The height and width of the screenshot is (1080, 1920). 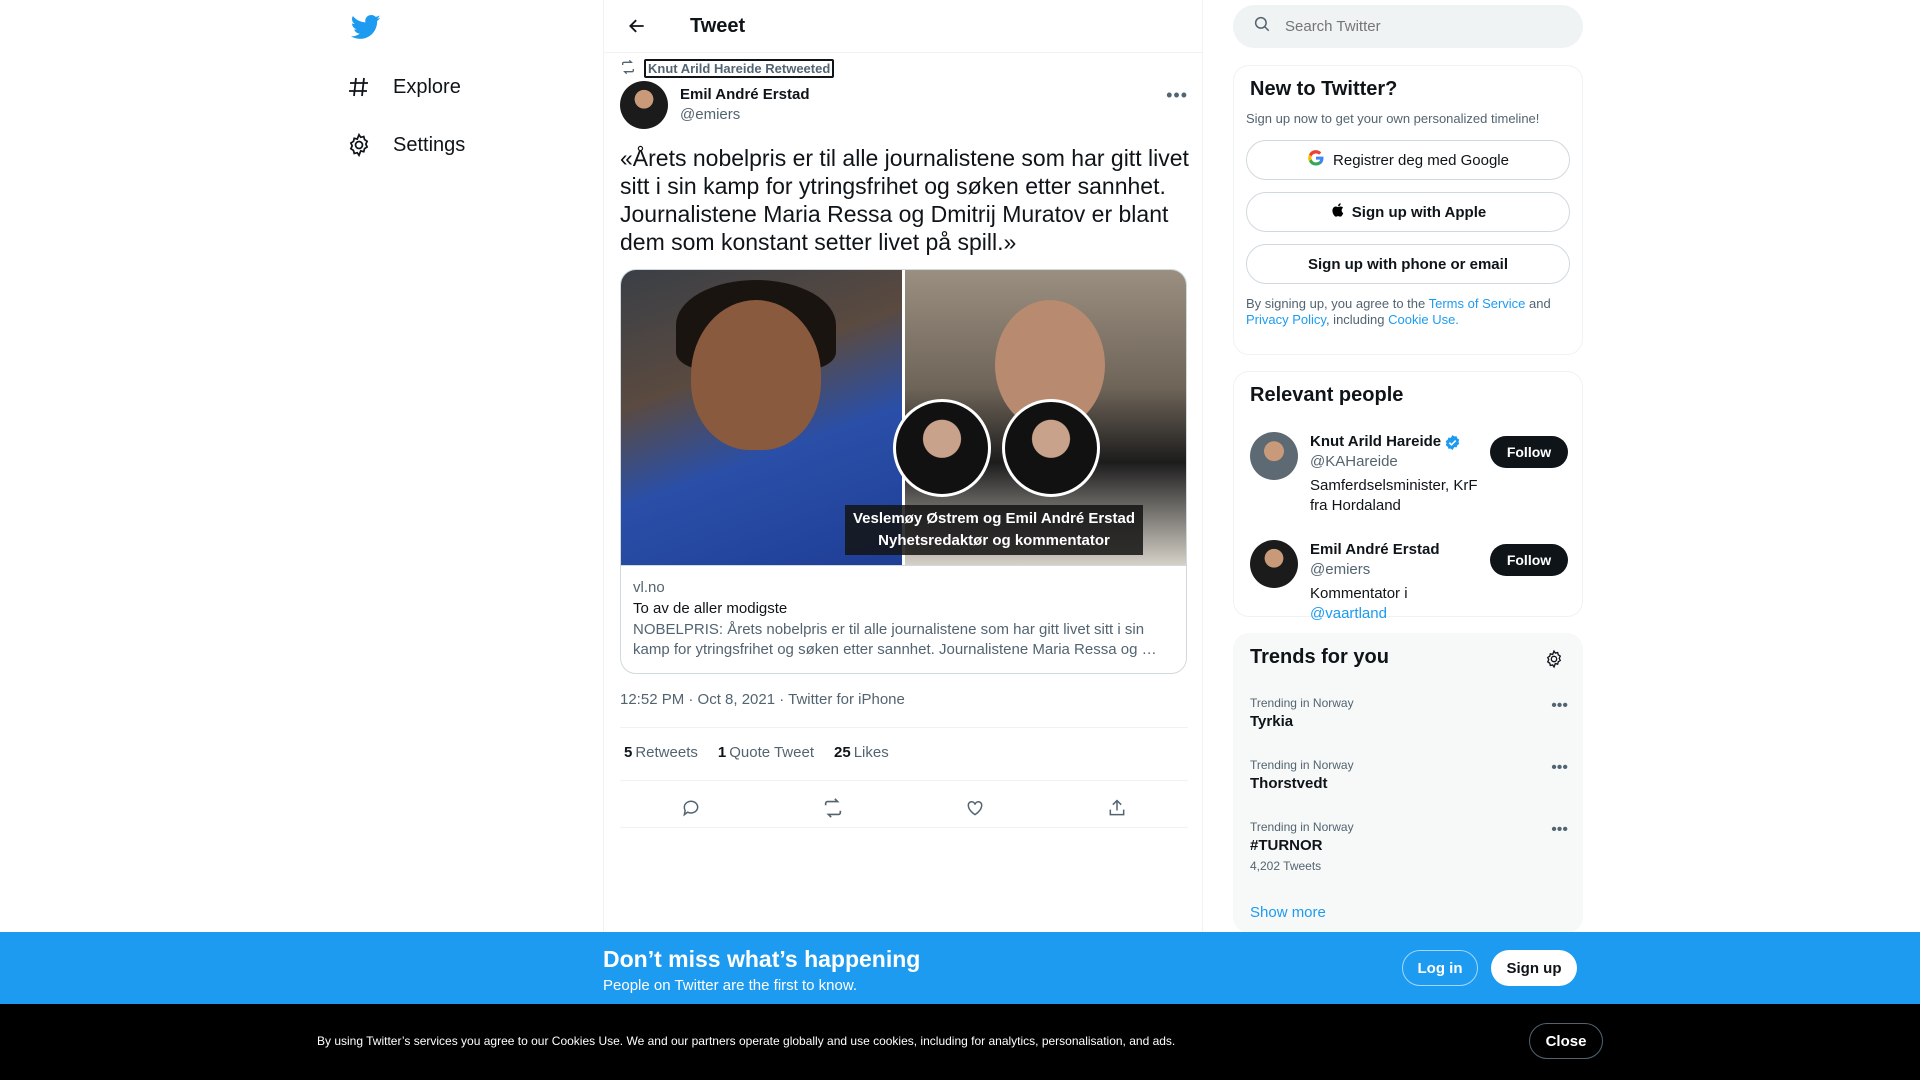 What do you see at coordinates (1286, 845) in the screenshot?
I see `trend-name: #TURNOR` at bounding box center [1286, 845].